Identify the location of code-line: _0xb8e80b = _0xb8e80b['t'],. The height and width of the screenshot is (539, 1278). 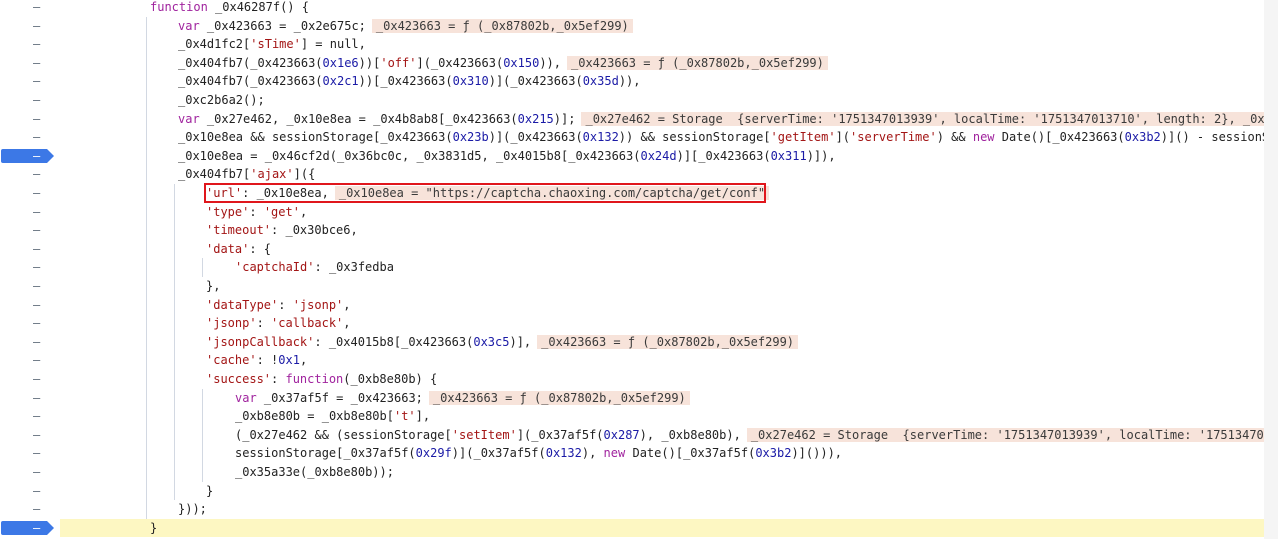
(662, 416).